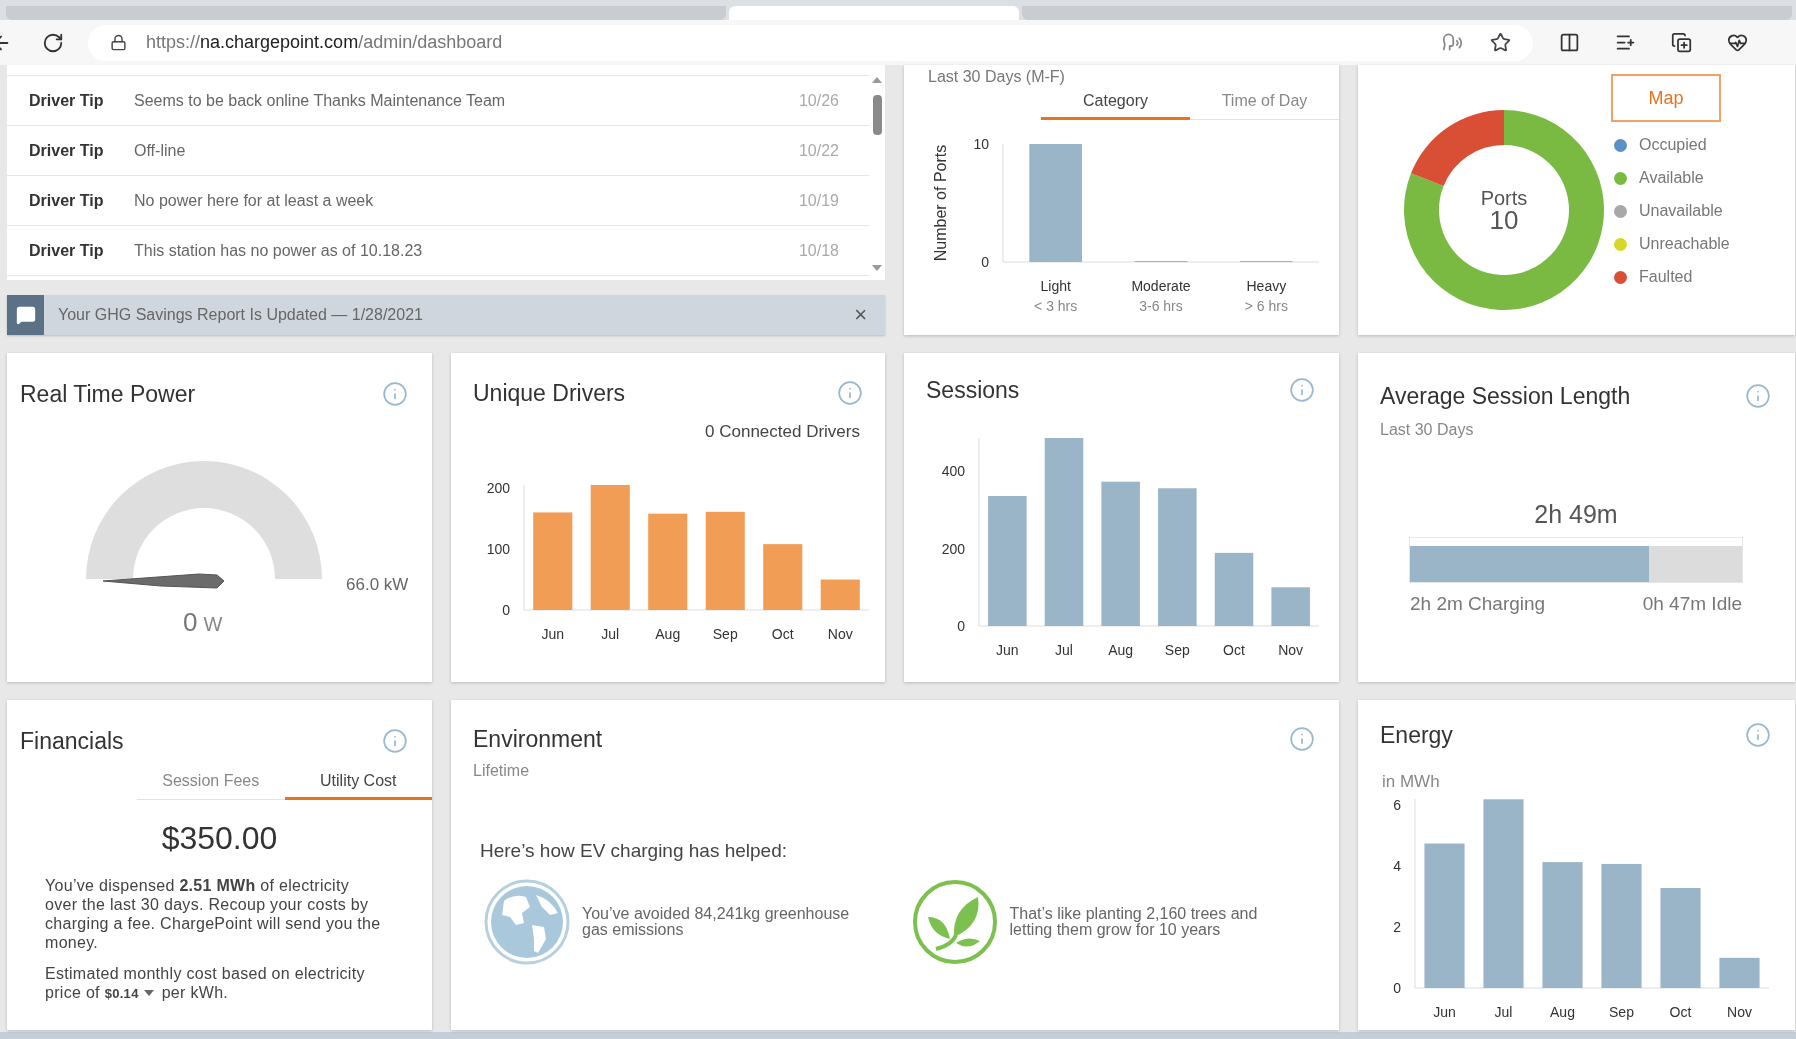 The height and width of the screenshot is (1039, 1796). Describe the element at coordinates (782, 431) in the screenshot. I see `connected-drivers-count: 0 Connected Drivers` at that location.